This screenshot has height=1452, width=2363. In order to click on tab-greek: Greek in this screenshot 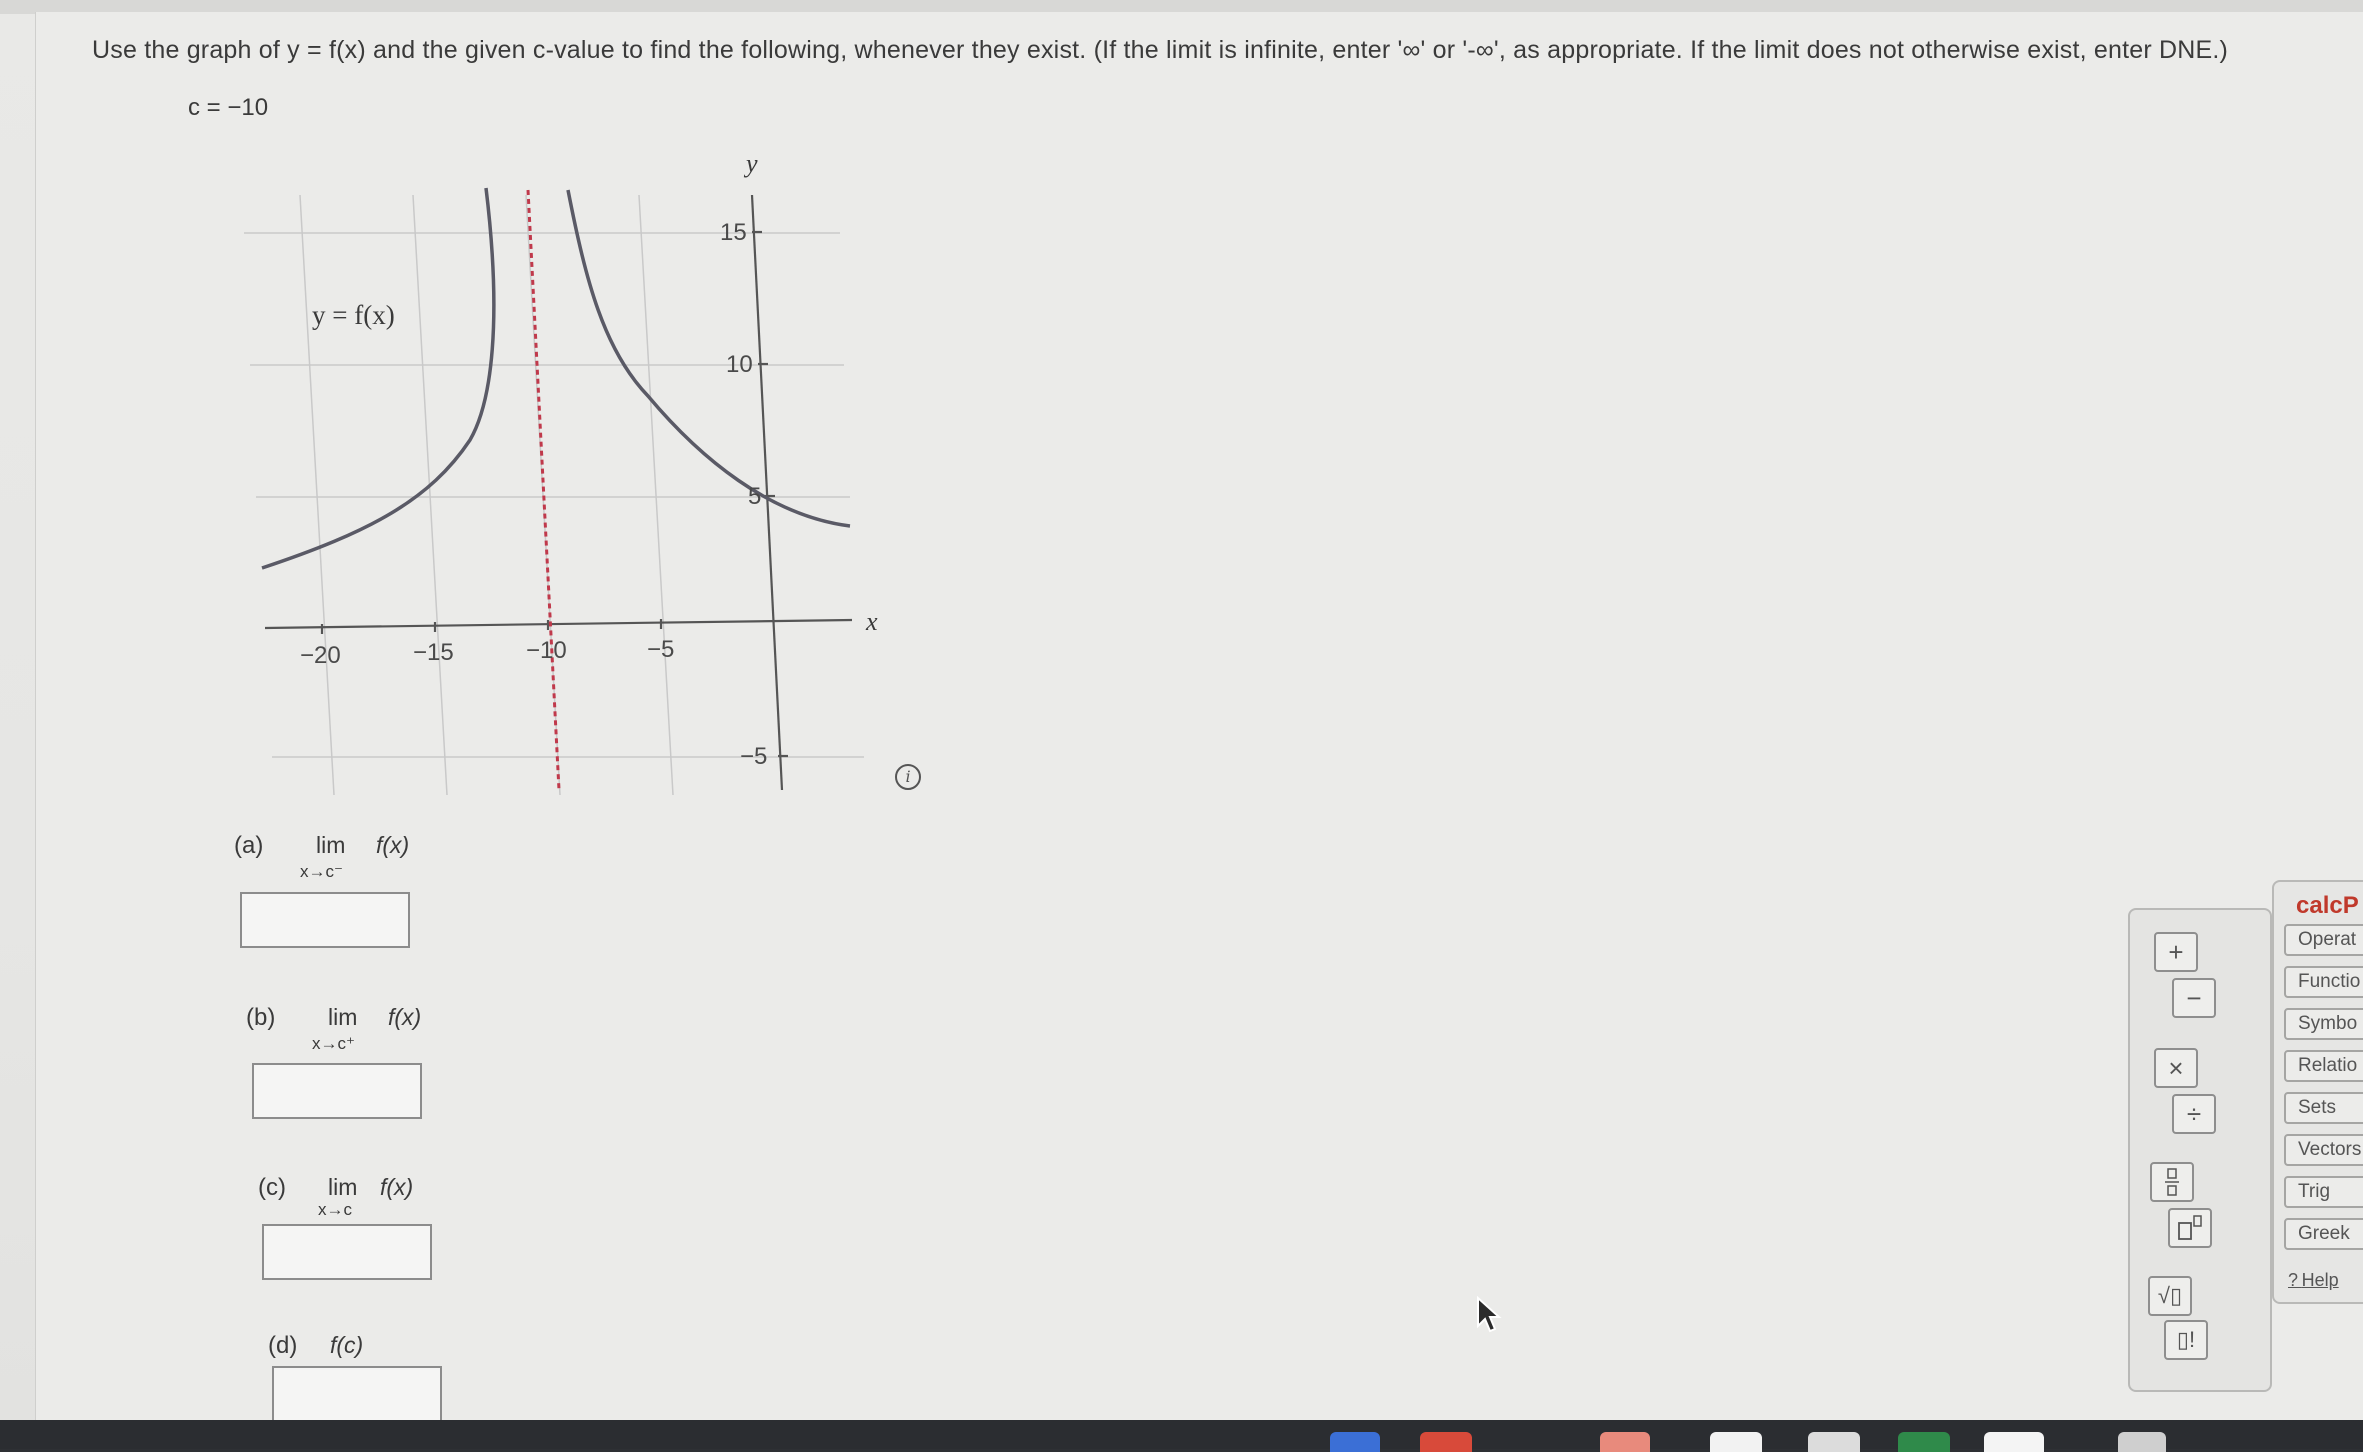, I will do `click(2323, 1234)`.